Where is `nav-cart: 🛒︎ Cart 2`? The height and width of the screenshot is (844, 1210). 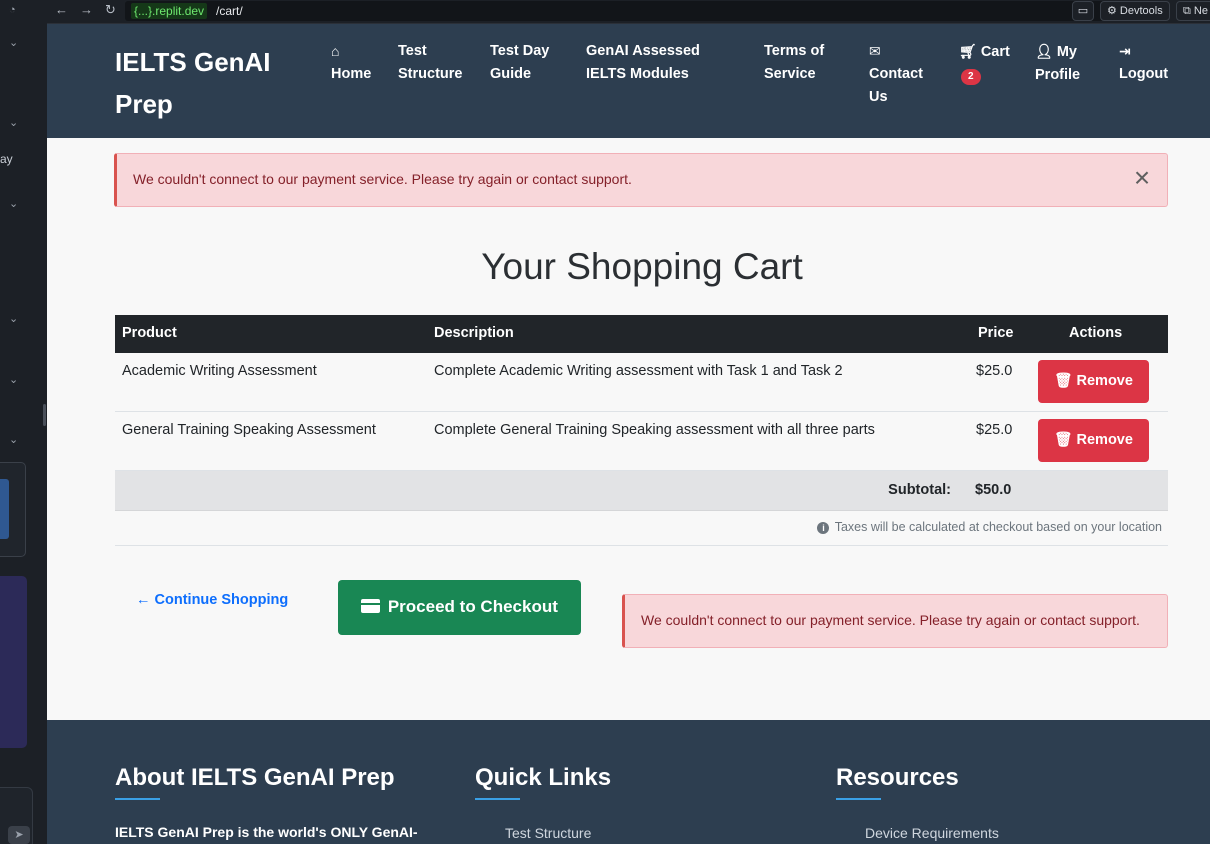 nav-cart: 🛒︎ Cart 2 is located at coordinates (984, 63).